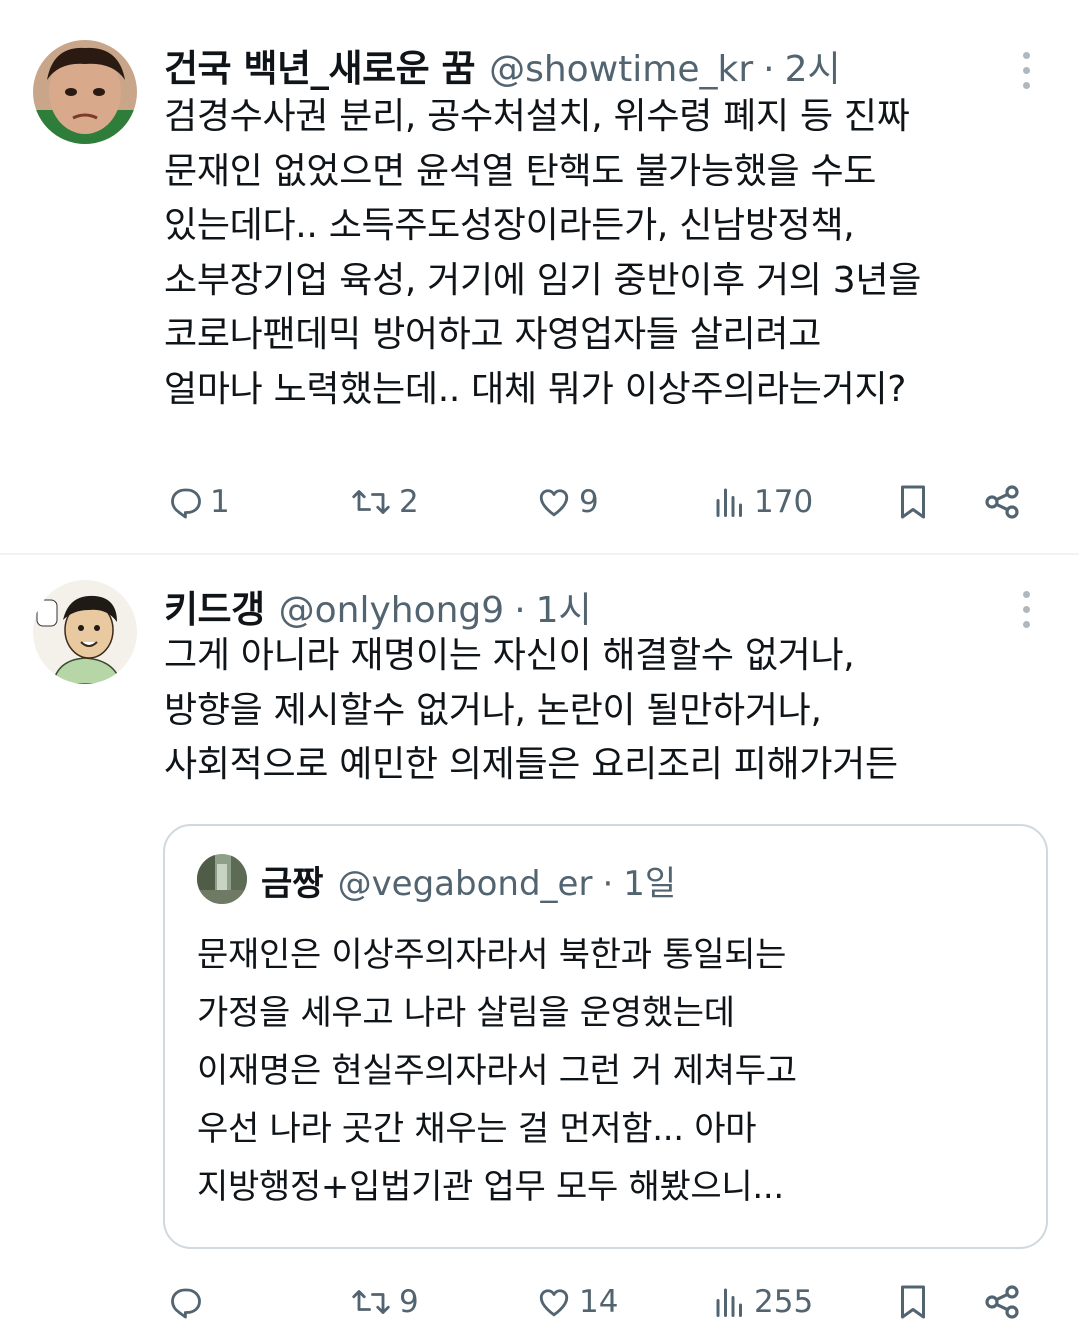 This screenshot has height=1339, width=1079. I want to click on reply-button: 1, so click(199, 502).